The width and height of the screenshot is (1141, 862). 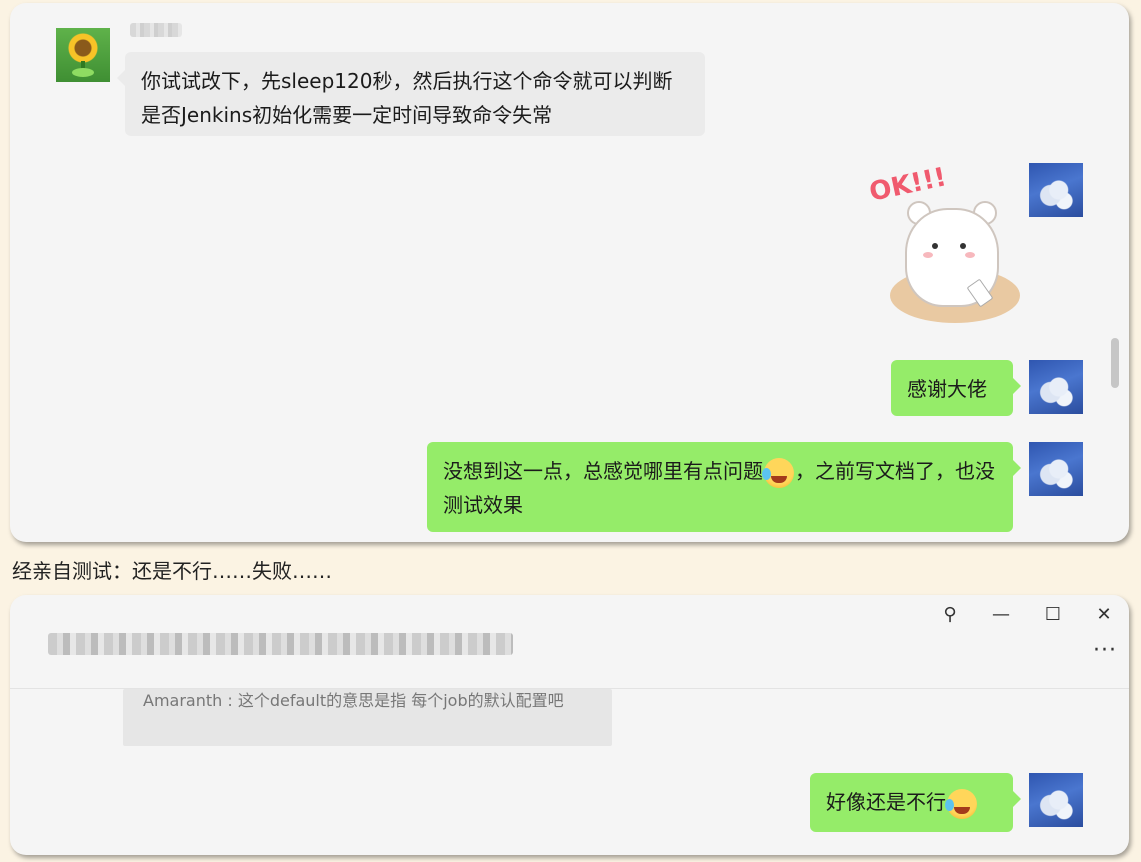 What do you see at coordinates (353, 700) in the screenshot?
I see `quoted-message-text: Amaranth : 这个default的意思是指 每个job的默认配置吧` at bounding box center [353, 700].